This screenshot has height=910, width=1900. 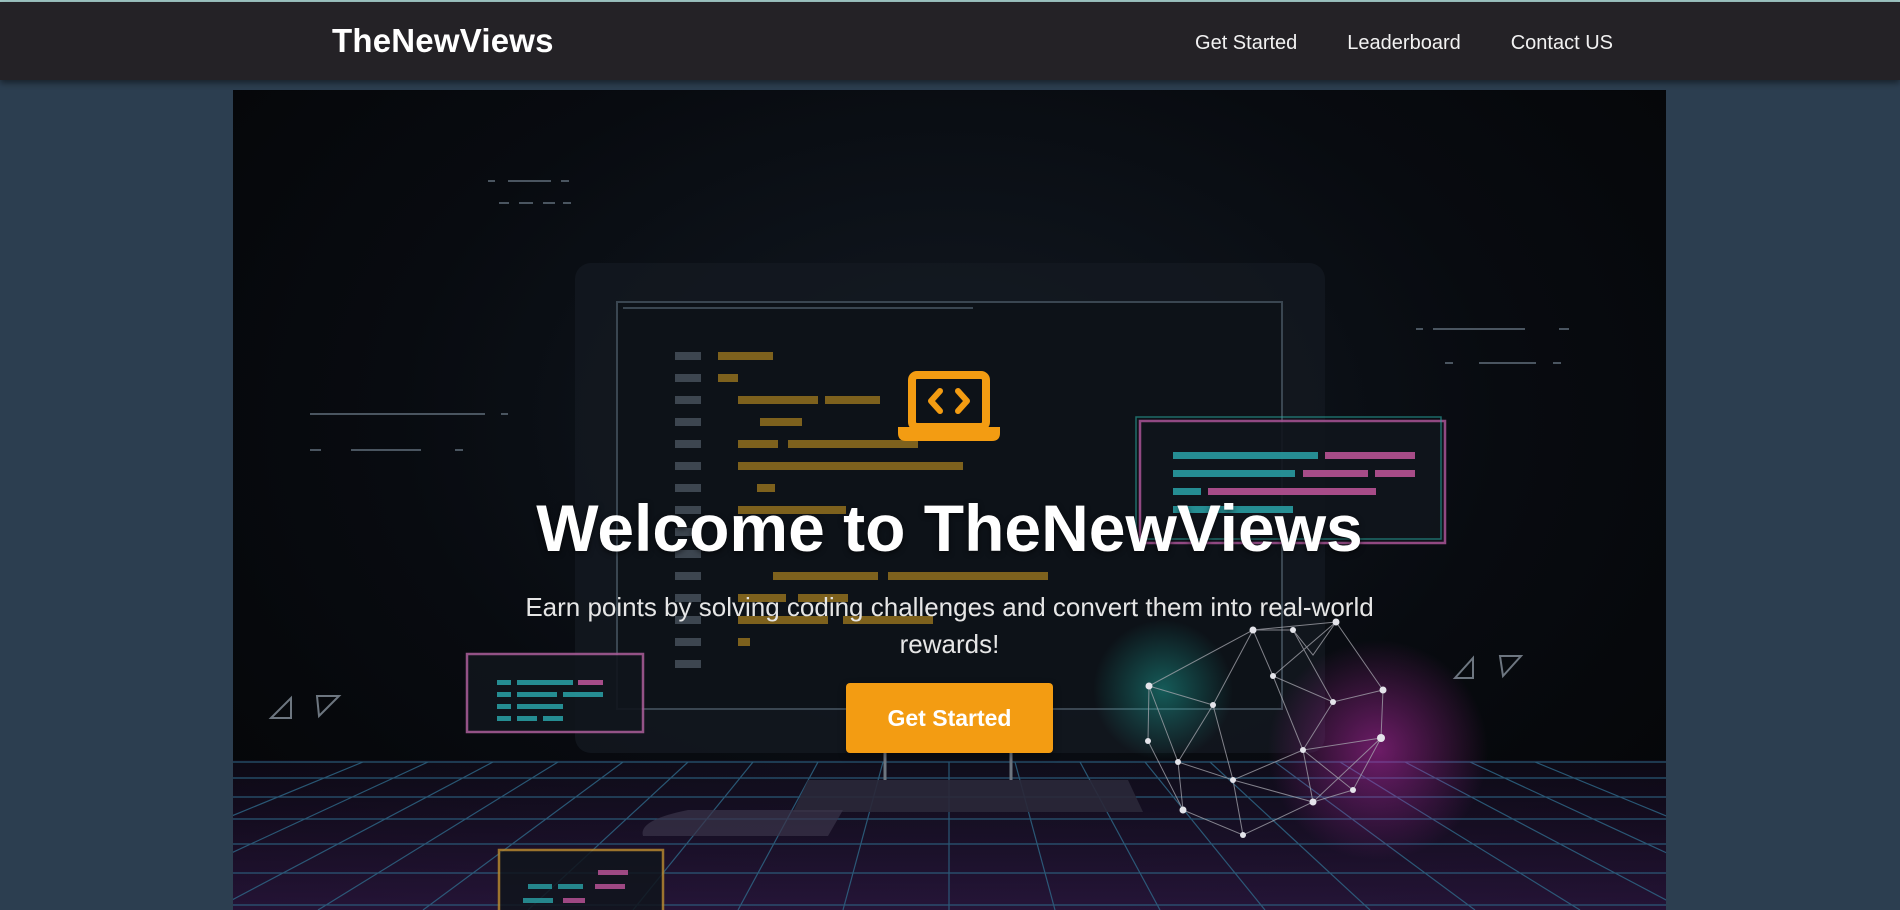 I want to click on laptop-code-icon, so click(x=949, y=406).